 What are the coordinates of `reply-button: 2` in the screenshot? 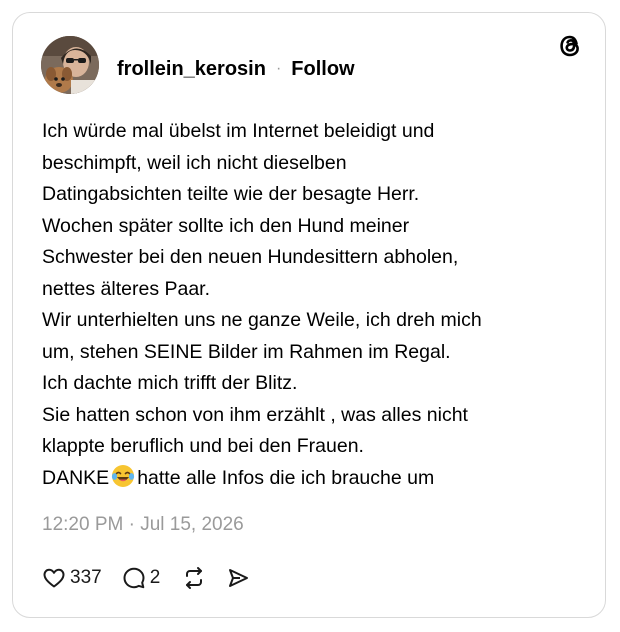 It's located at (141, 578).